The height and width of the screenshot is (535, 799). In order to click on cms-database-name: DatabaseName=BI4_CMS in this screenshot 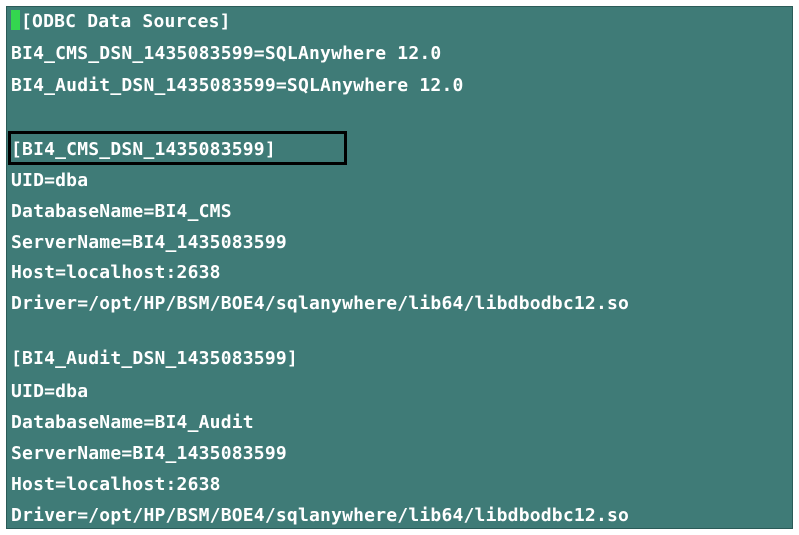, I will do `click(121, 211)`.